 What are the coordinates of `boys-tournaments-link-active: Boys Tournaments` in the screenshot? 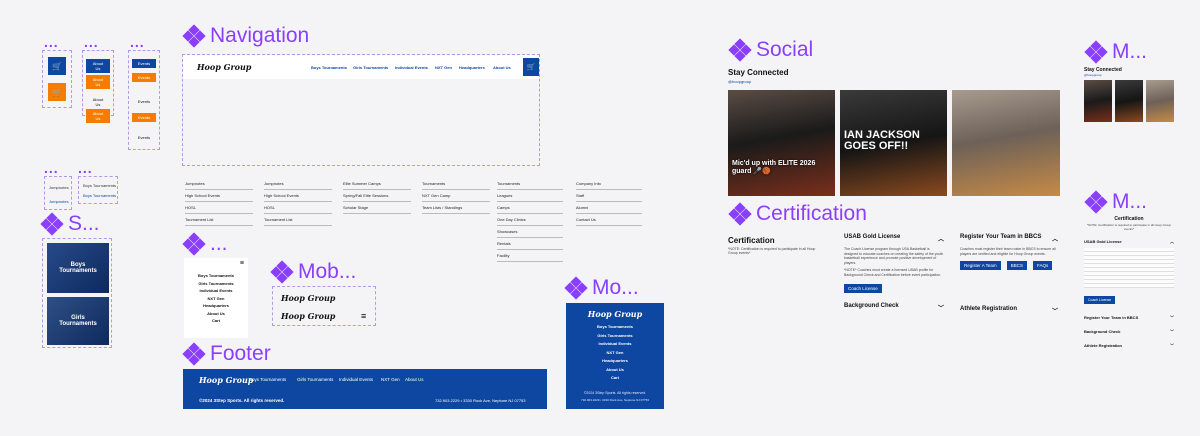 It's located at (99, 195).